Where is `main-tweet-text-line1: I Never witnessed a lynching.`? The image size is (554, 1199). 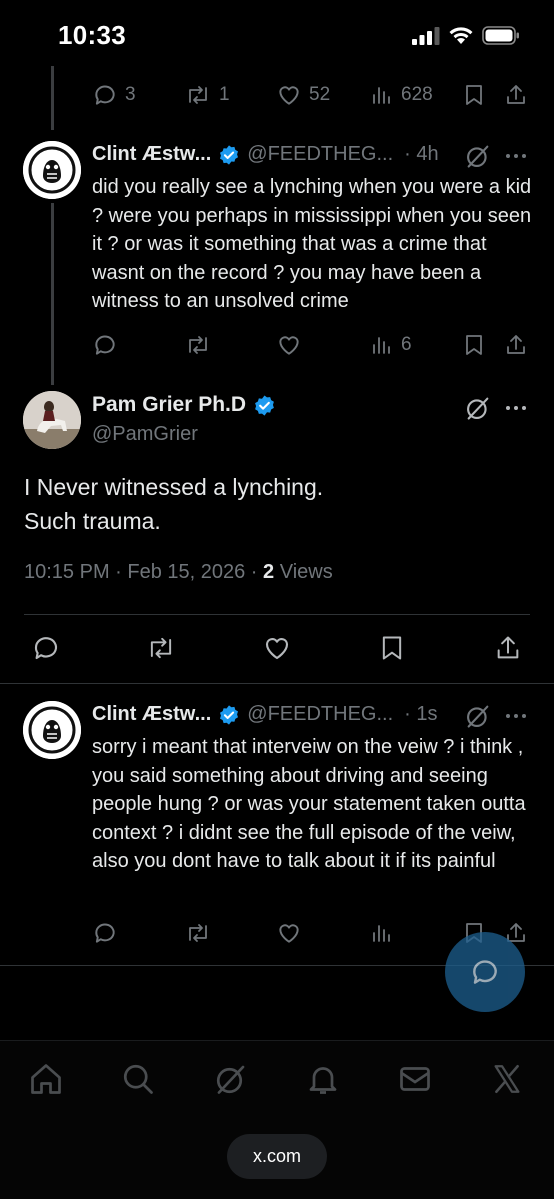 main-tweet-text-line1: I Never witnessed a lynching. is located at coordinates (174, 487).